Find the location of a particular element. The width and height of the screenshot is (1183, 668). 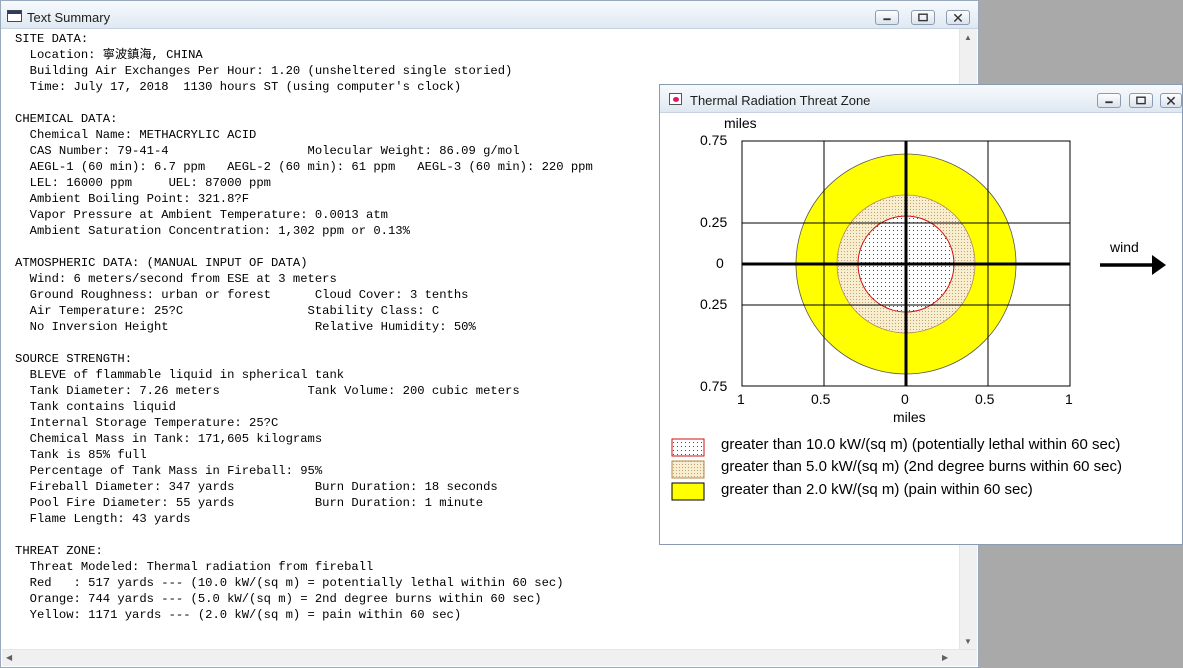

legend-swatches is located at coordinates (688, 469).